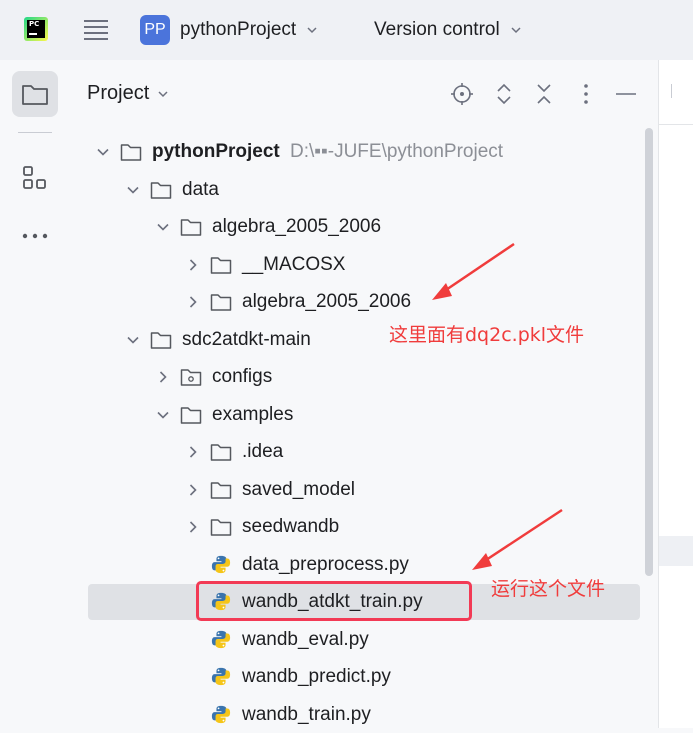 The image size is (693, 733). Describe the element at coordinates (487, 335) in the screenshot. I see `annotation-note-pkl: 这里面有dq2c.pkl文件` at that location.